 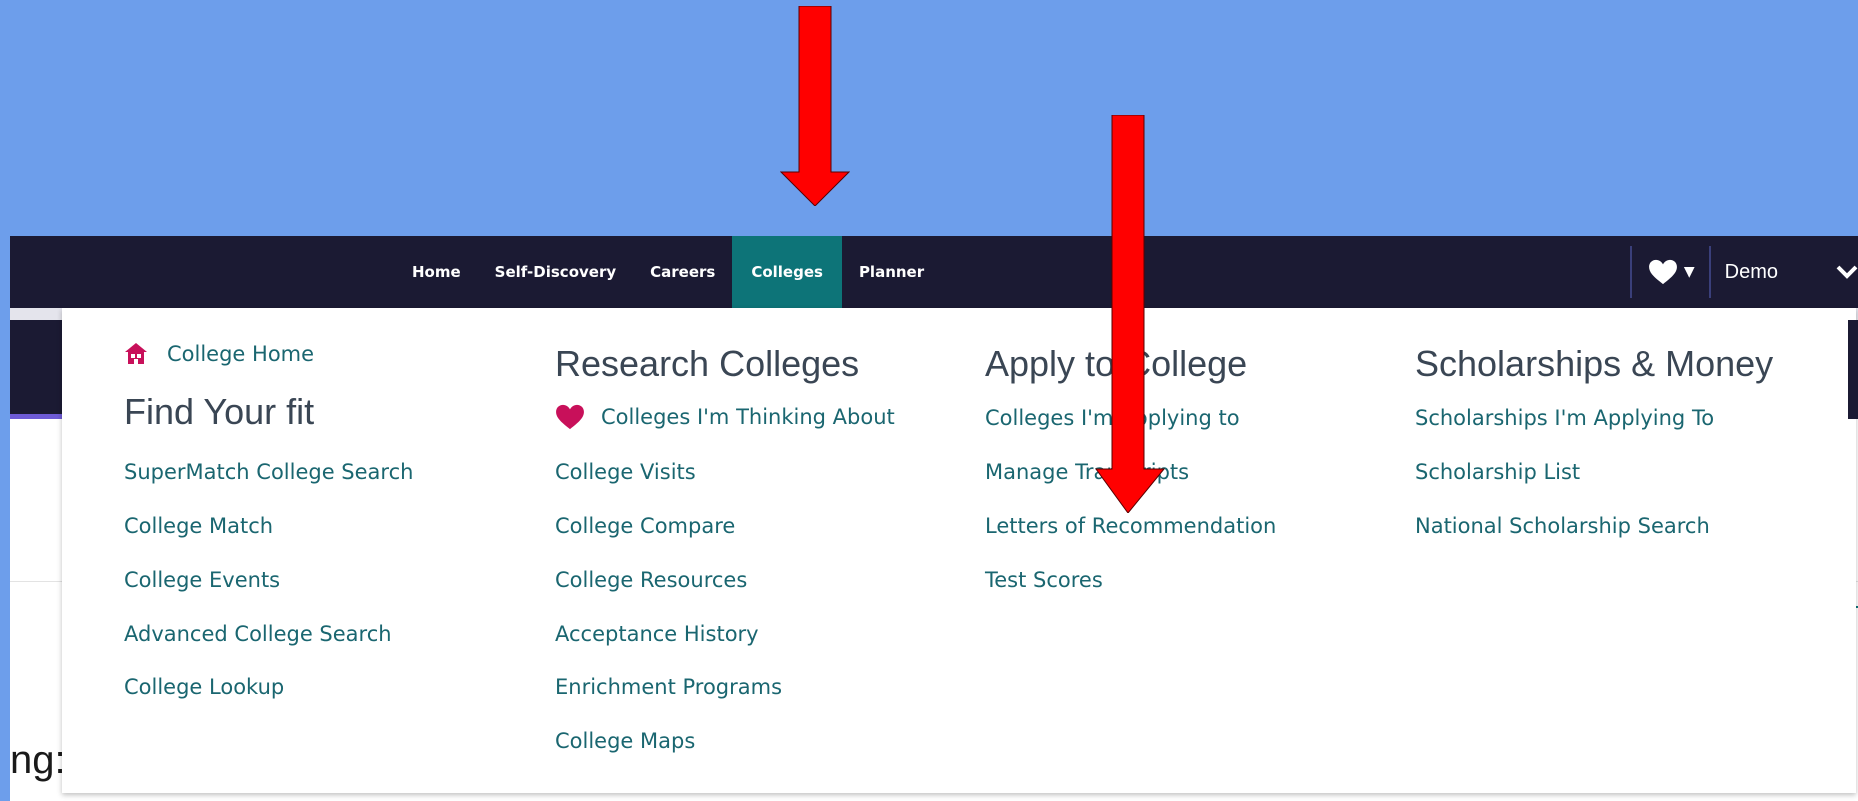 What do you see at coordinates (136, 353) in the screenshot?
I see `house-icon` at bounding box center [136, 353].